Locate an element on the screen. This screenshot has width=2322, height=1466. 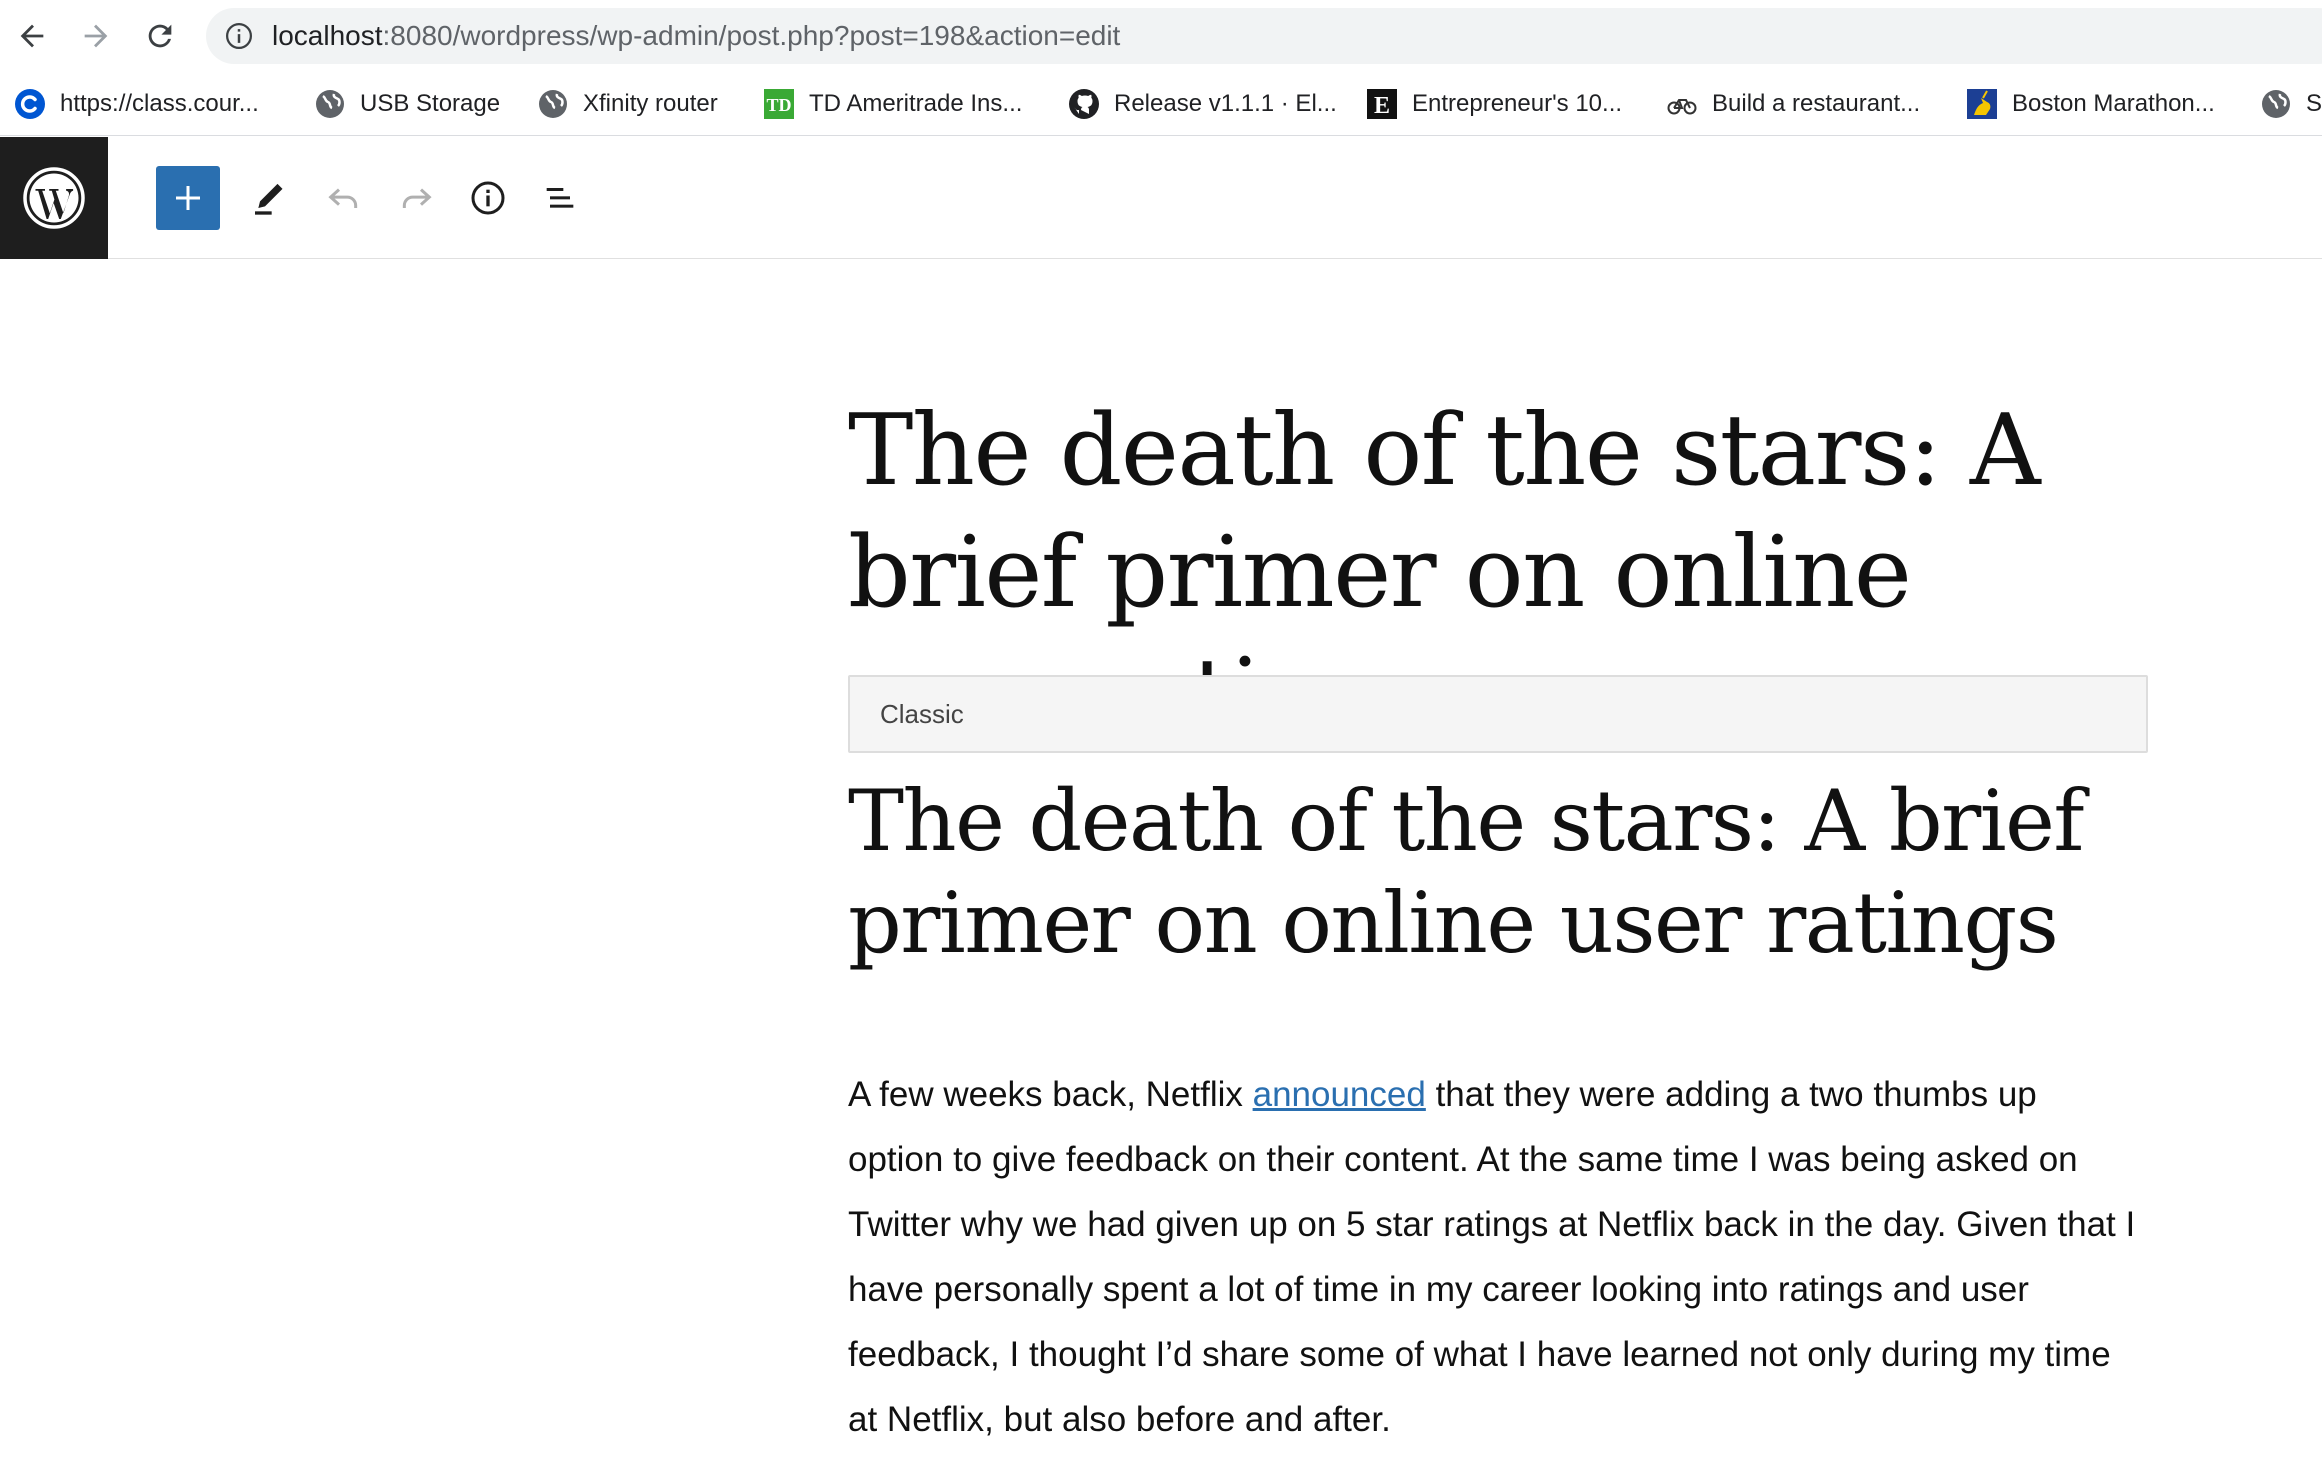
add-block-button is located at coordinates (188, 198).